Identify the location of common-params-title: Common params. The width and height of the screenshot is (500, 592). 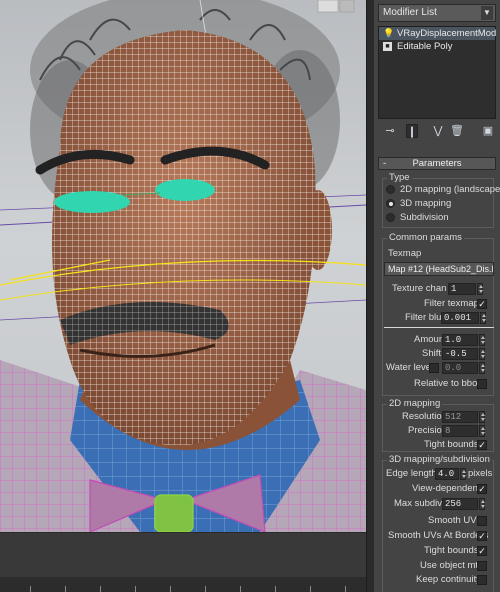
(425, 238).